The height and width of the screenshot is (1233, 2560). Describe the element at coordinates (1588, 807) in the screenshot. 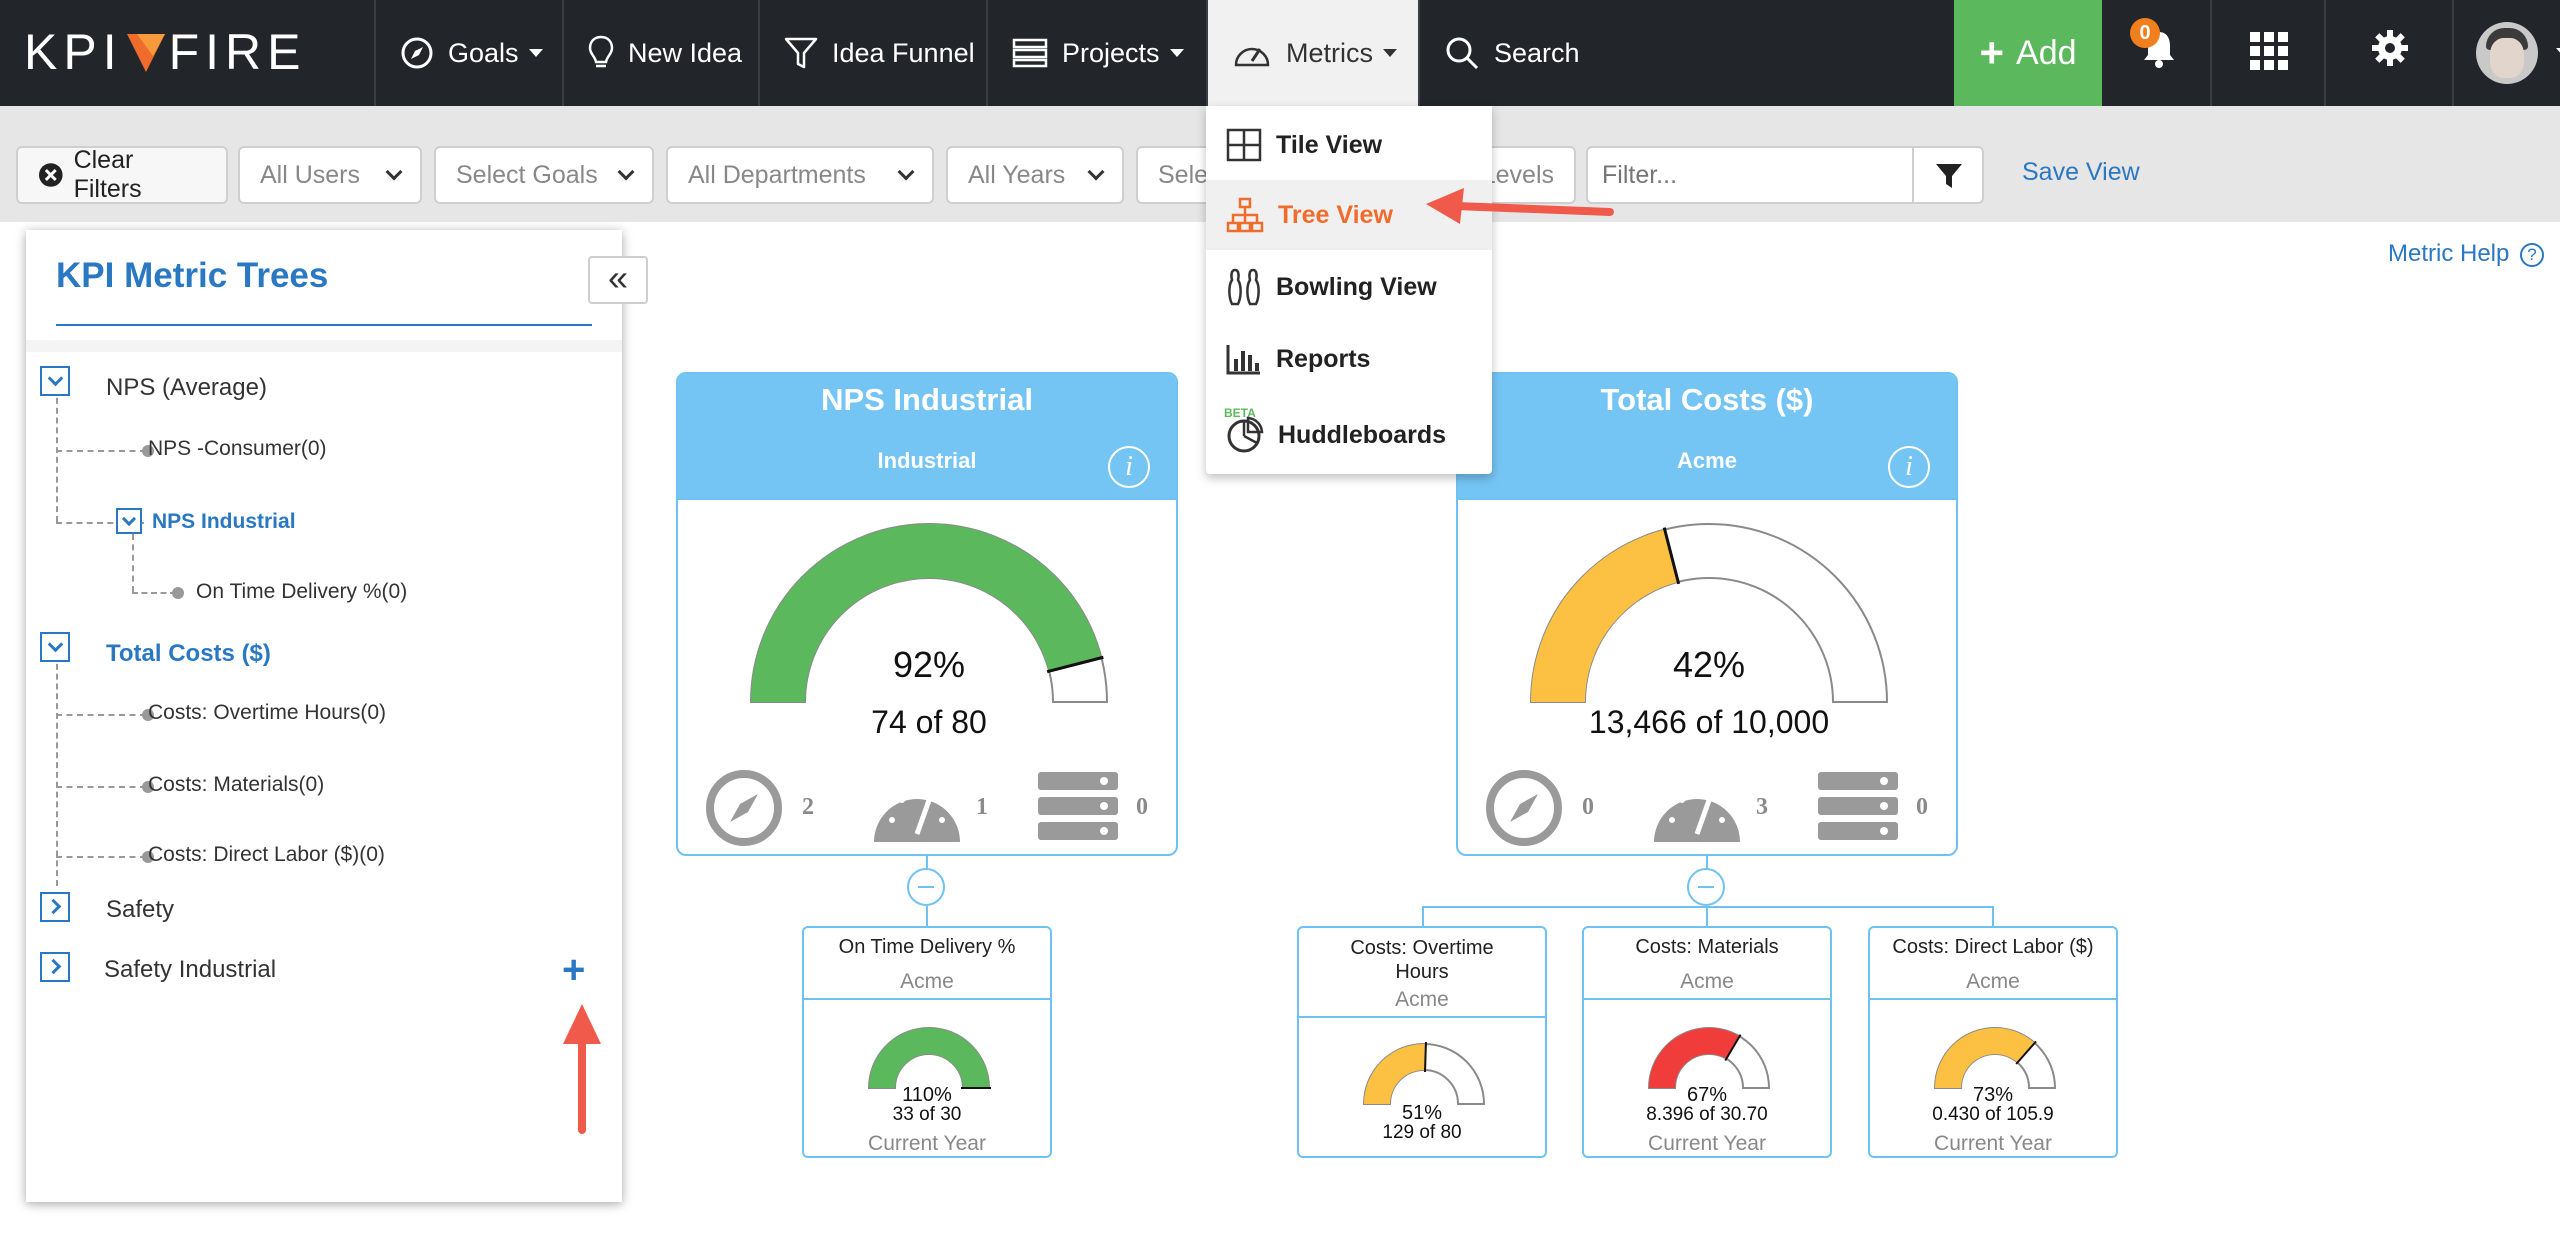

I see `goals-count: 0` at that location.